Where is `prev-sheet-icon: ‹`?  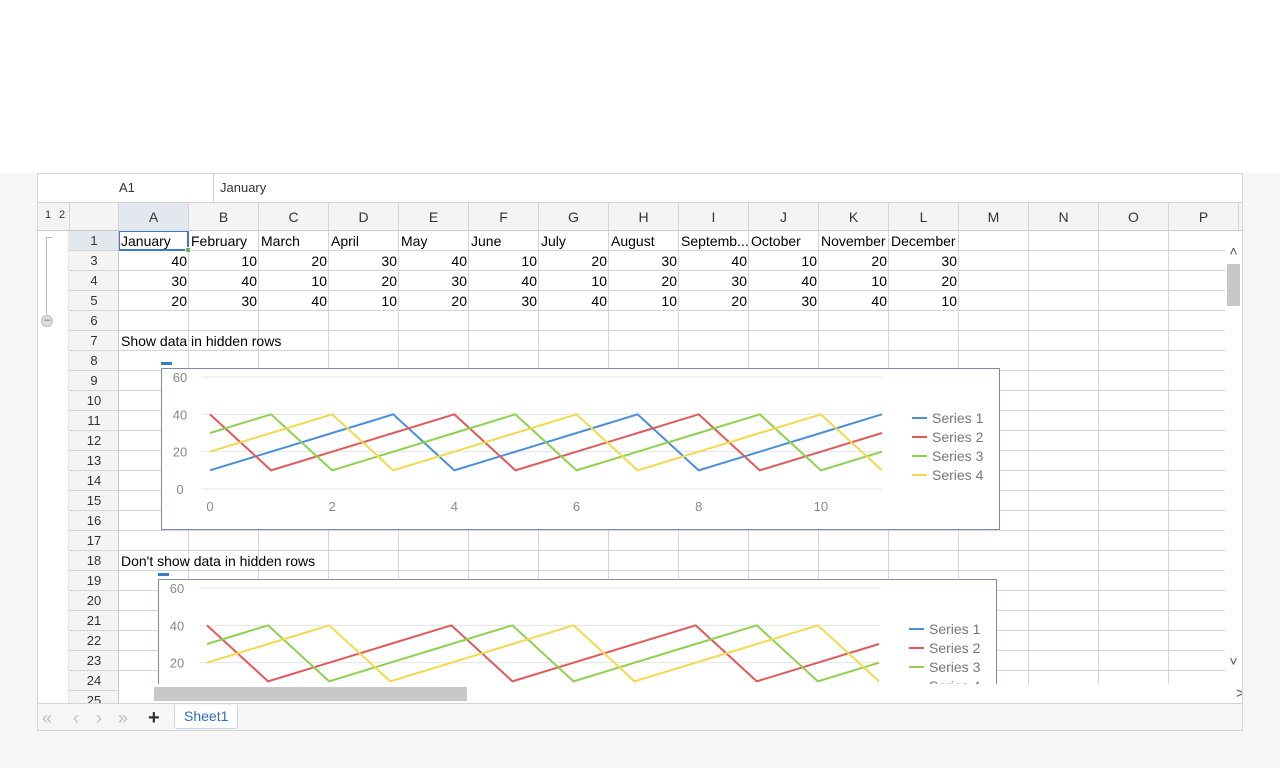
prev-sheet-icon: ‹ is located at coordinates (76, 718).